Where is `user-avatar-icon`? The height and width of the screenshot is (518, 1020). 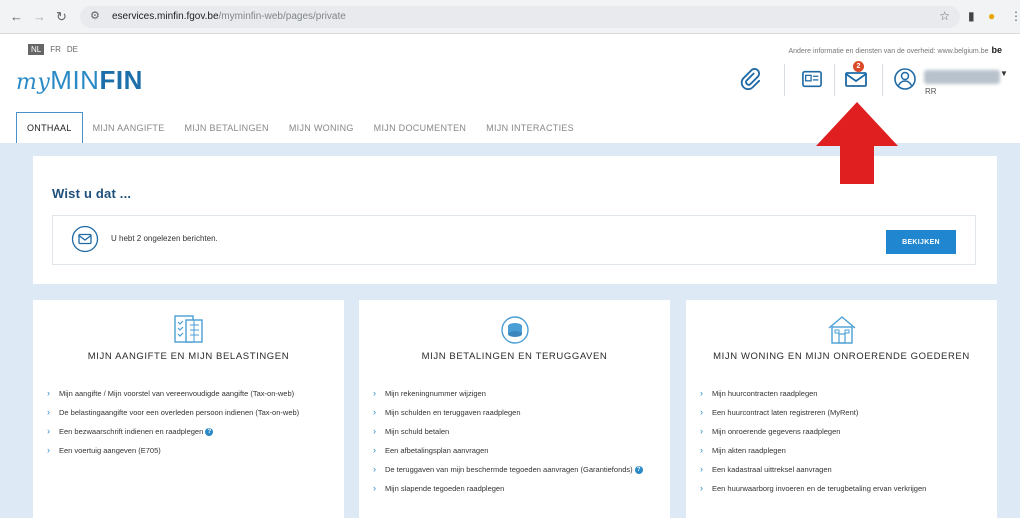
user-avatar-icon is located at coordinates (905, 79).